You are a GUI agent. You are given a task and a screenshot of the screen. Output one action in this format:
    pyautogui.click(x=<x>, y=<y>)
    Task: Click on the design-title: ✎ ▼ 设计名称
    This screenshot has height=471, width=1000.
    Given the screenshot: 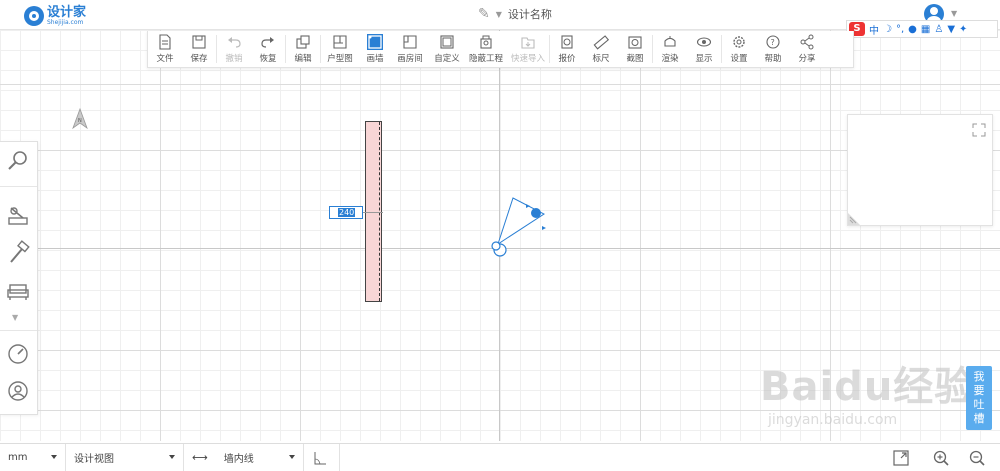 What is the action you would take?
    pyautogui.click(x=515, y=14)
    